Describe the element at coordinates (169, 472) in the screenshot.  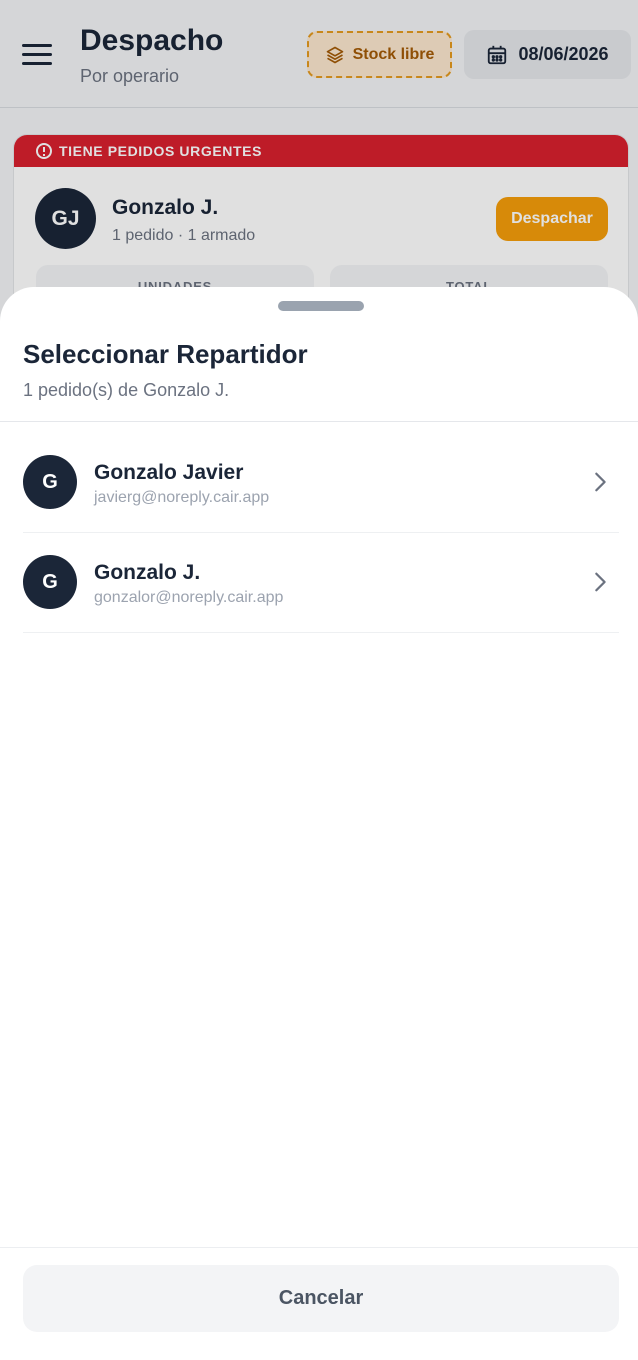
I see `driver-name: Gonzalo Javier` at that location.